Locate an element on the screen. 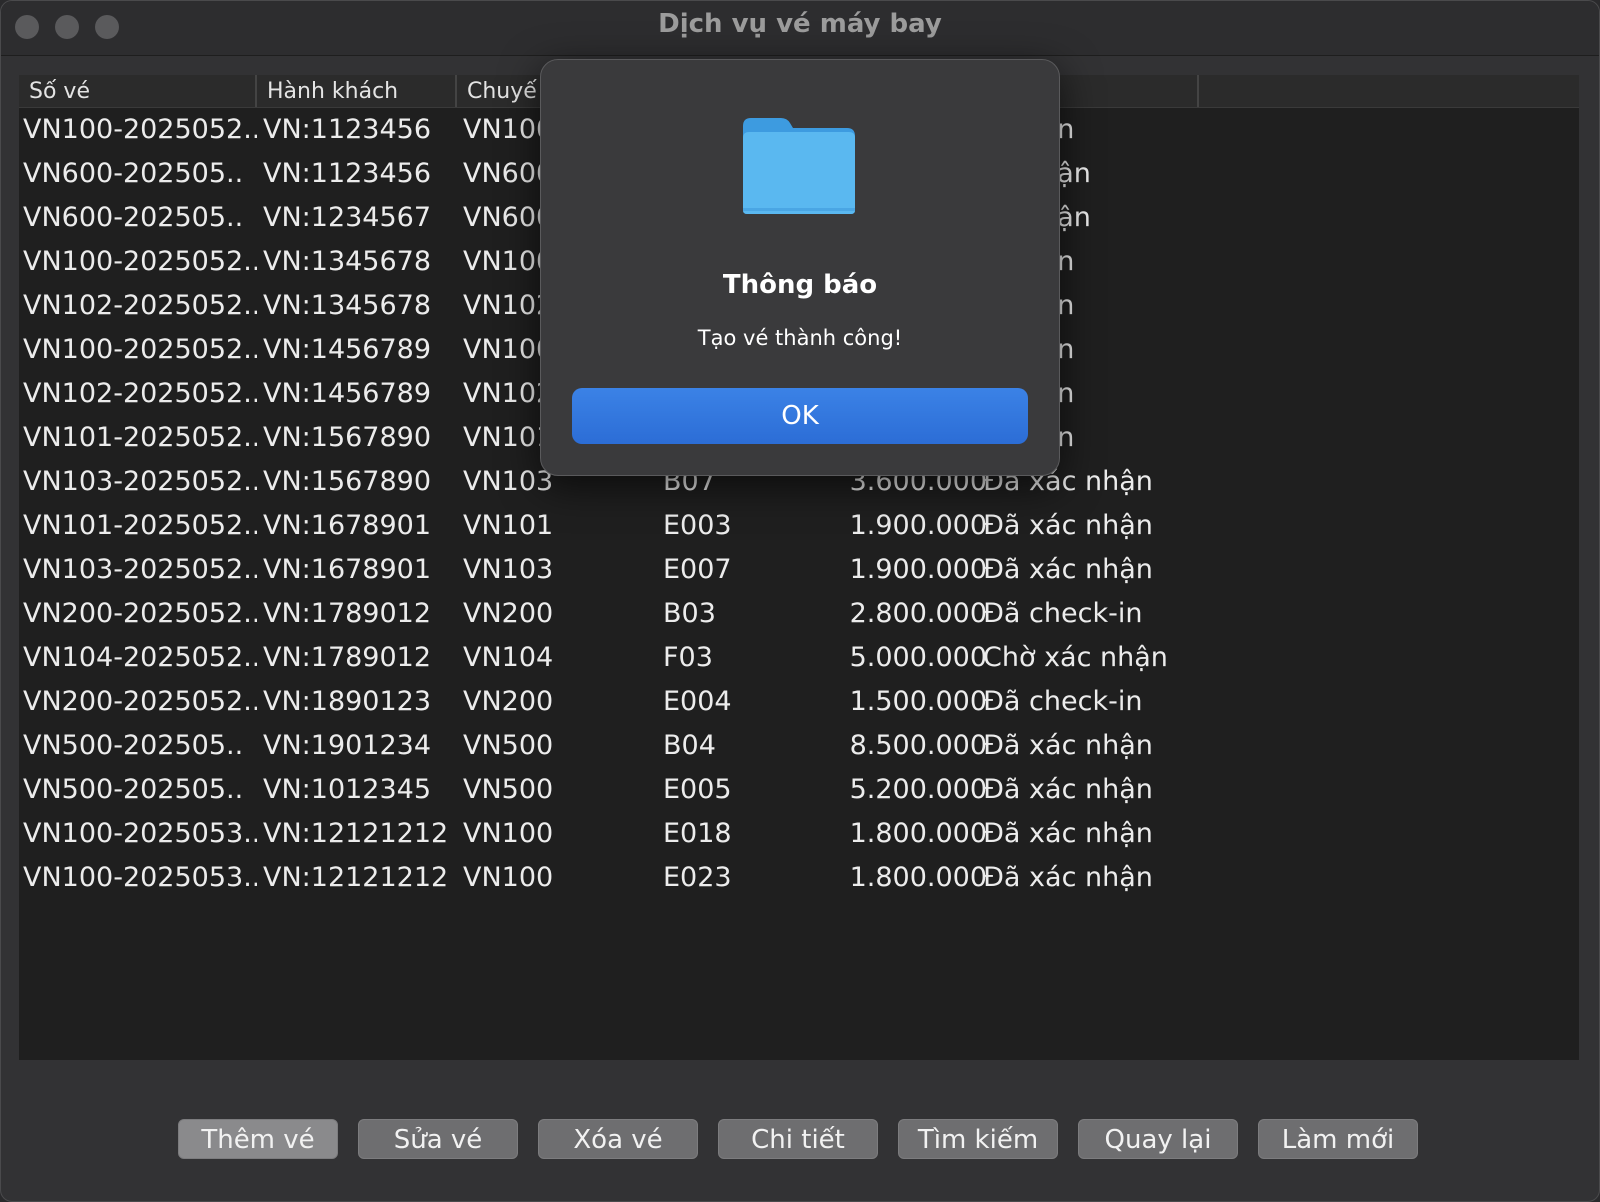 This screenshot has width=1600, height=1202. dialog-title: Thông báo is located at coordinates (800, 285).